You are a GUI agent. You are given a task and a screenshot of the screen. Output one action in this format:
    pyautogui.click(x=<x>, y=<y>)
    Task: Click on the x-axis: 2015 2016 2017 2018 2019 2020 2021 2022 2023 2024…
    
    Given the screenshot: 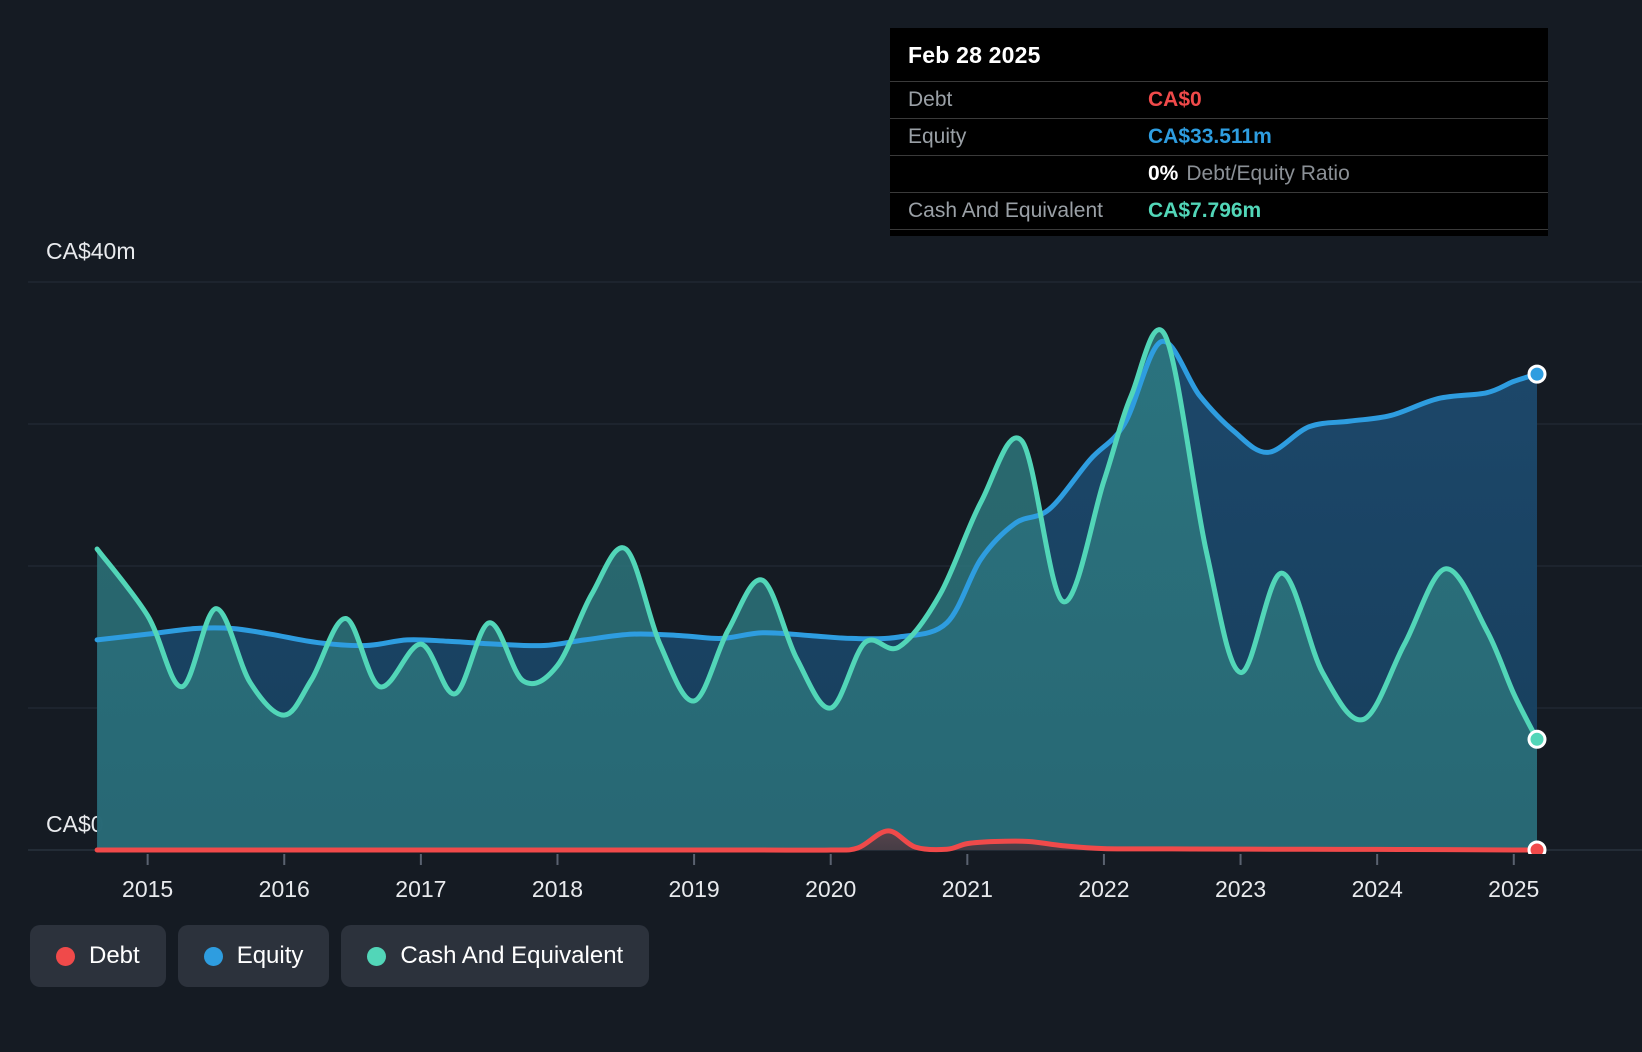 What is the action you would take?
    pyautogui.click(x=821, y=884)
    